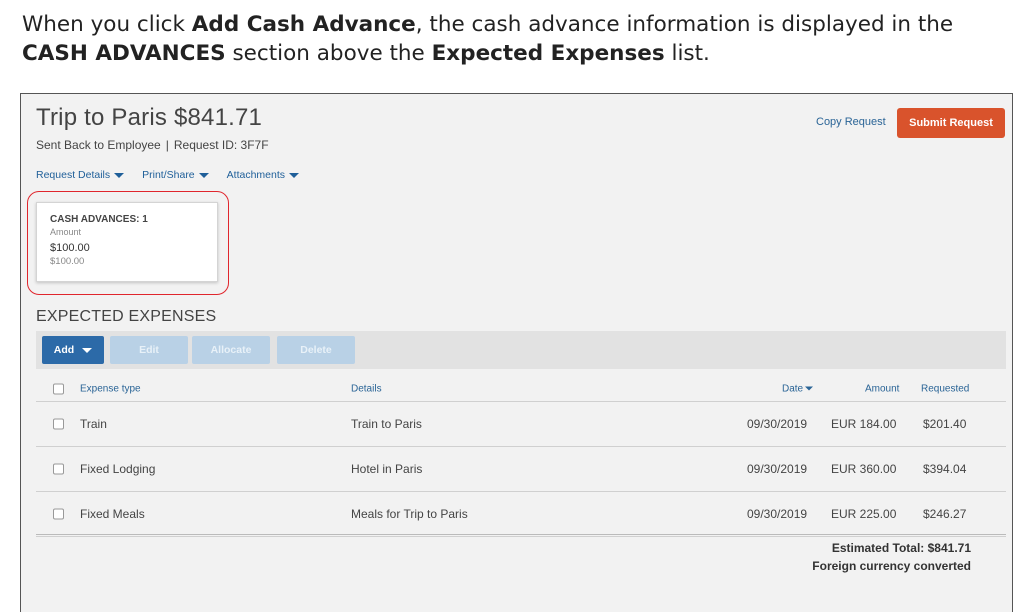 The width and height of the screenshot is (1024, 612). I want to click on request-menu-bar: Request Details Print/Share Attachments, so click(168, 175).